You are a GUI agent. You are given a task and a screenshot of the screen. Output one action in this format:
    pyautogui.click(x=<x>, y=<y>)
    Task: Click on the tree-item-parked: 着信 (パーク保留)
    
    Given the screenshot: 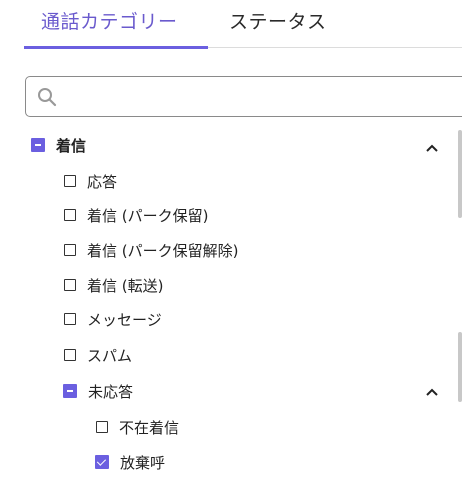 What is the action you would take?
    pyautogui.click(x=136, y=215)
    